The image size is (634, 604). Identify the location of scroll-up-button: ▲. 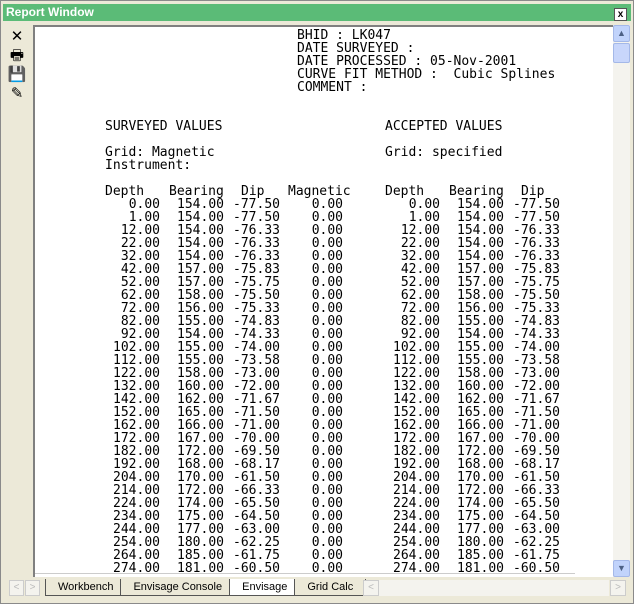
(621, 33).